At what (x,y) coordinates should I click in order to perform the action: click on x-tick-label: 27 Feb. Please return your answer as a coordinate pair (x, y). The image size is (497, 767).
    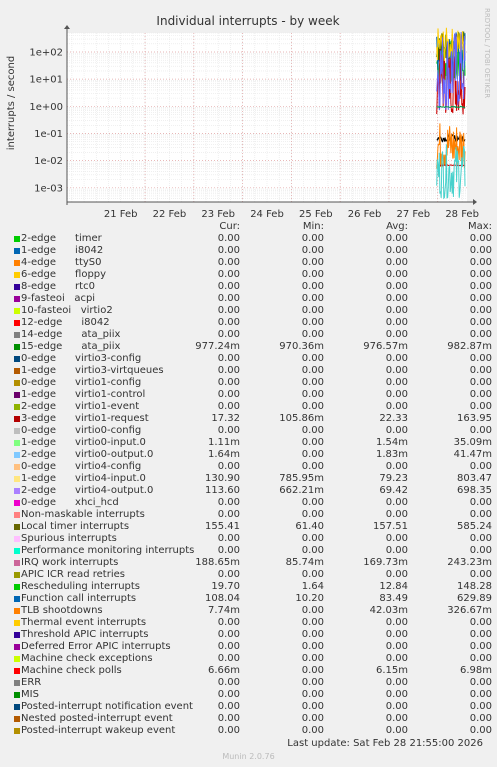
    Looking at the image, I should click on (414, 214).